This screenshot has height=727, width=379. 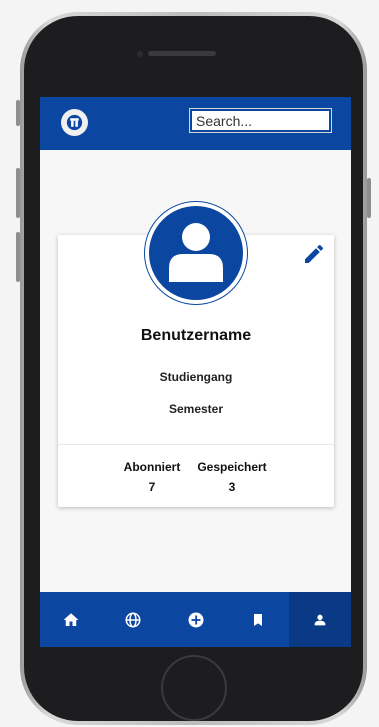 What do you see at coordinates (232, 487) in the screenshot?
I see `stat-value: 3` at bounding box center [232, 487].